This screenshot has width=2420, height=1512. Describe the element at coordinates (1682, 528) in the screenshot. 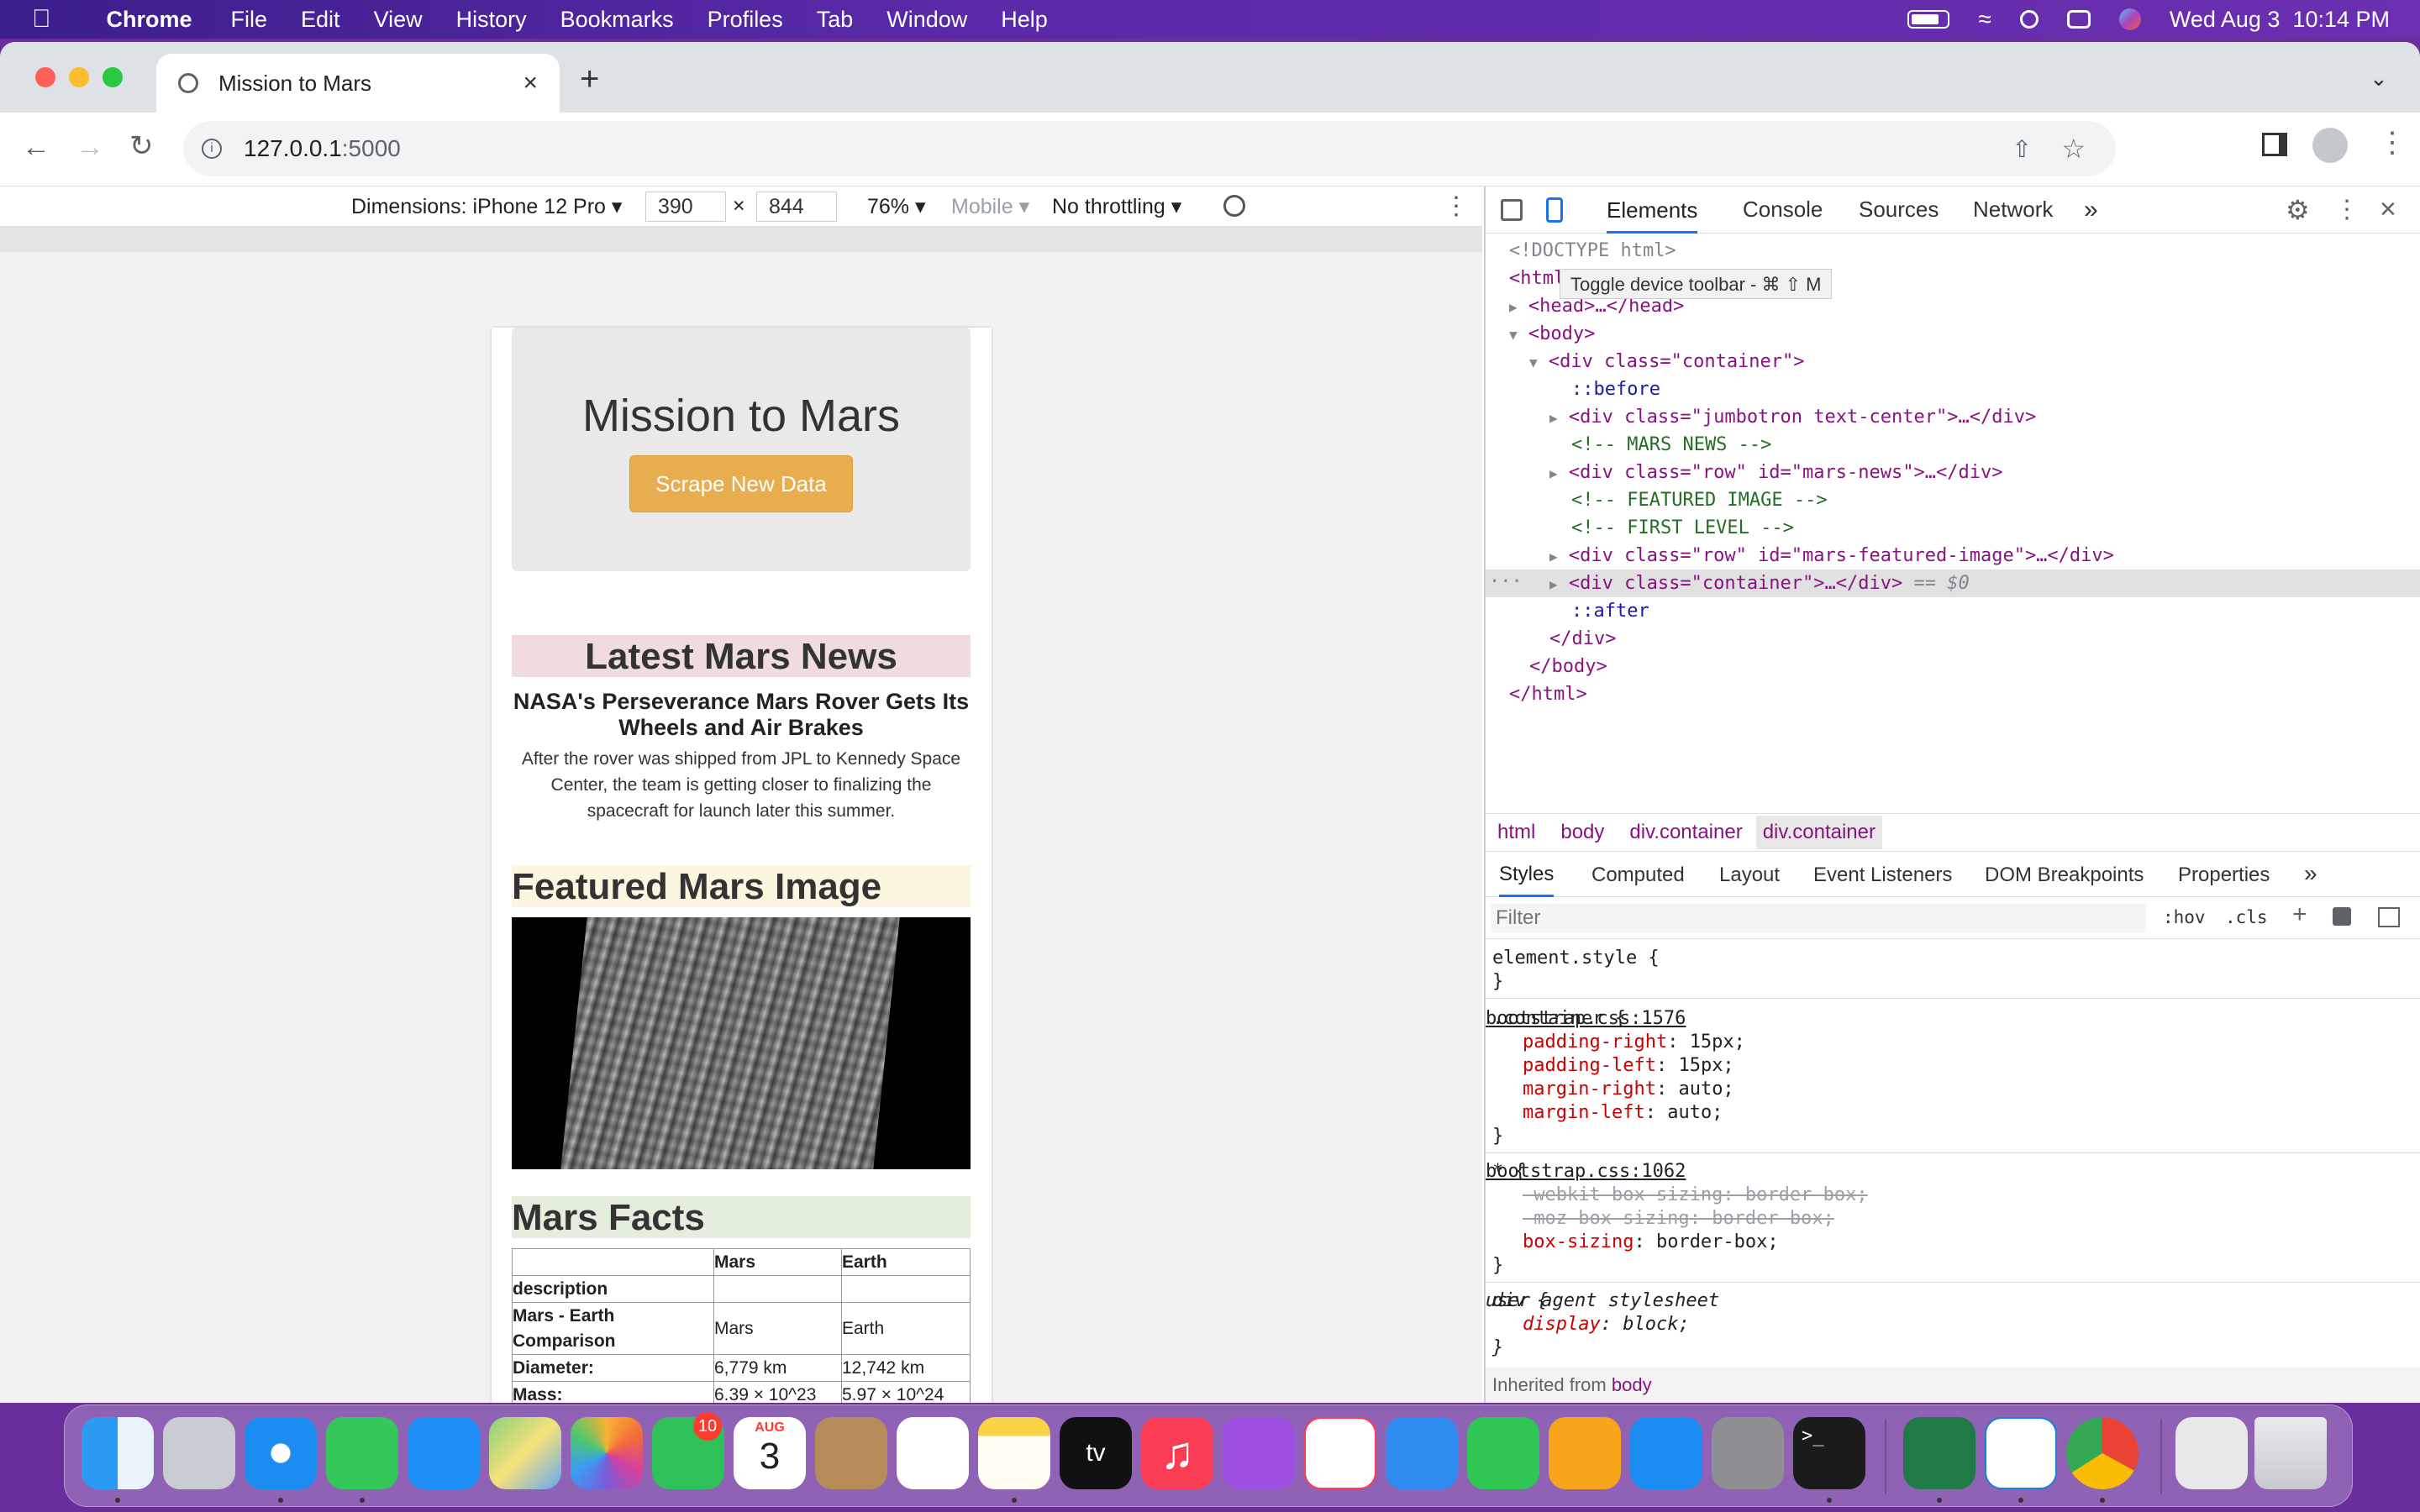

I see `dom-comment-first-level: <!-- FIRST LEVEL -->` at that location.